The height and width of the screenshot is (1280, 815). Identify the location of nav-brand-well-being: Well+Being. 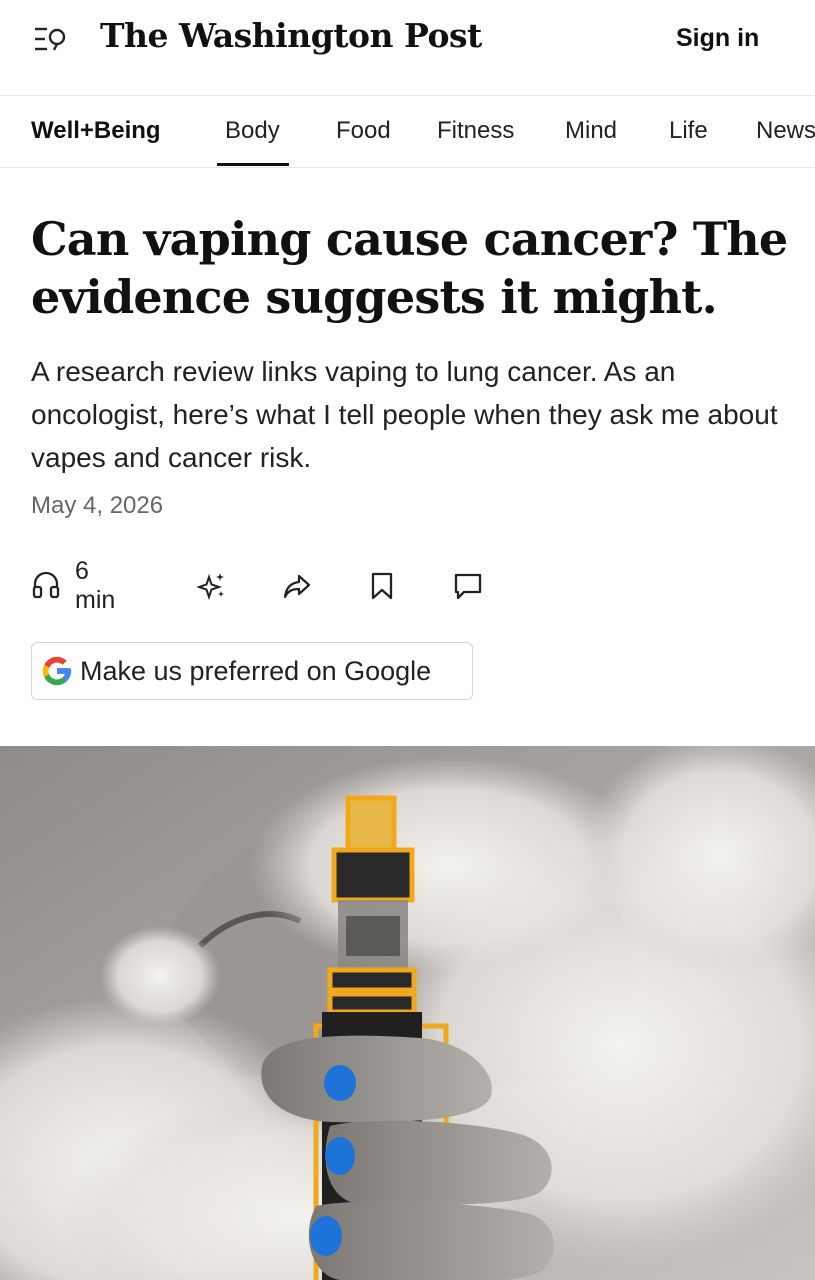
(96, 131).